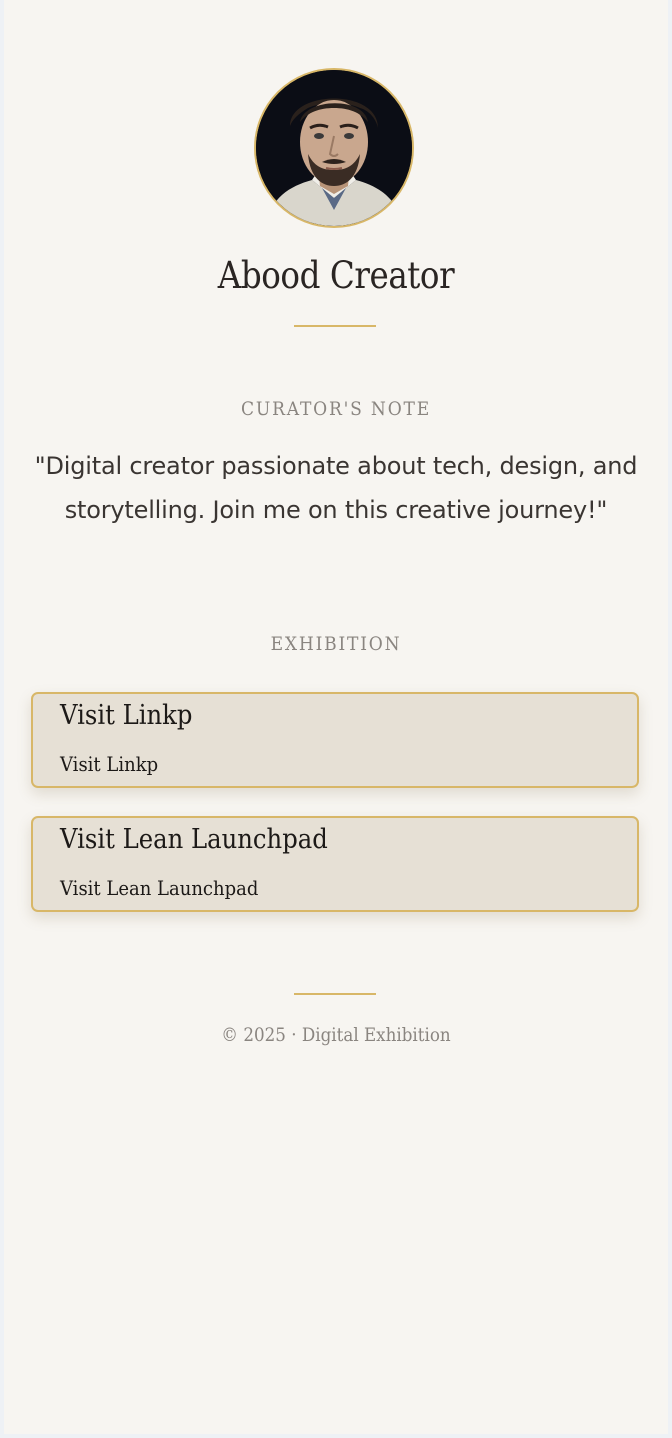  What do you see at coordinates (159, 888) in the screenshot?
I see `link-card-subtitle: Visit Lean Launchpad` at bounding box center [159, 888].